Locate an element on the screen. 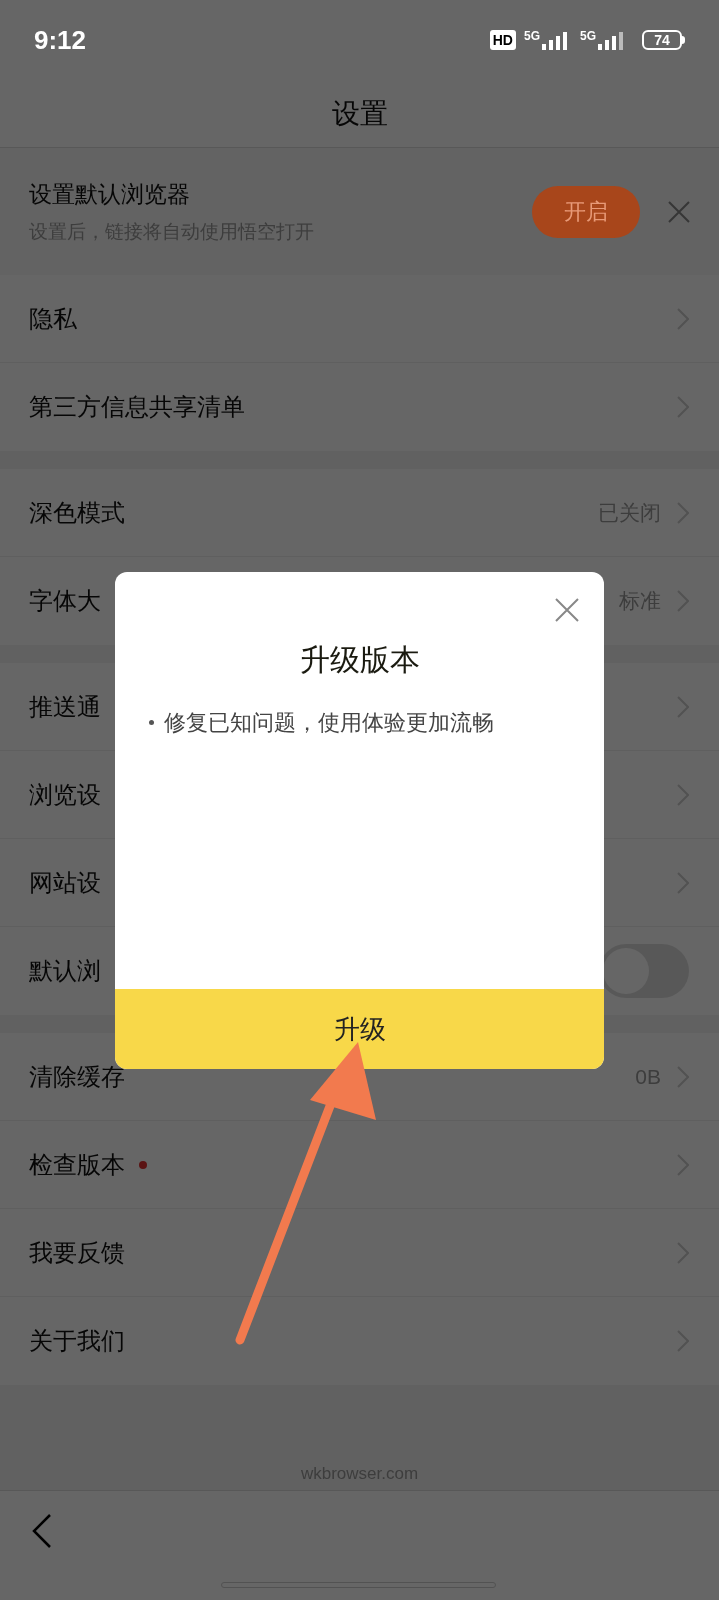 This screenshot has height=1600, width=719. settings-row: 第三方信息共享清单 is located at coordinates (359, 407).